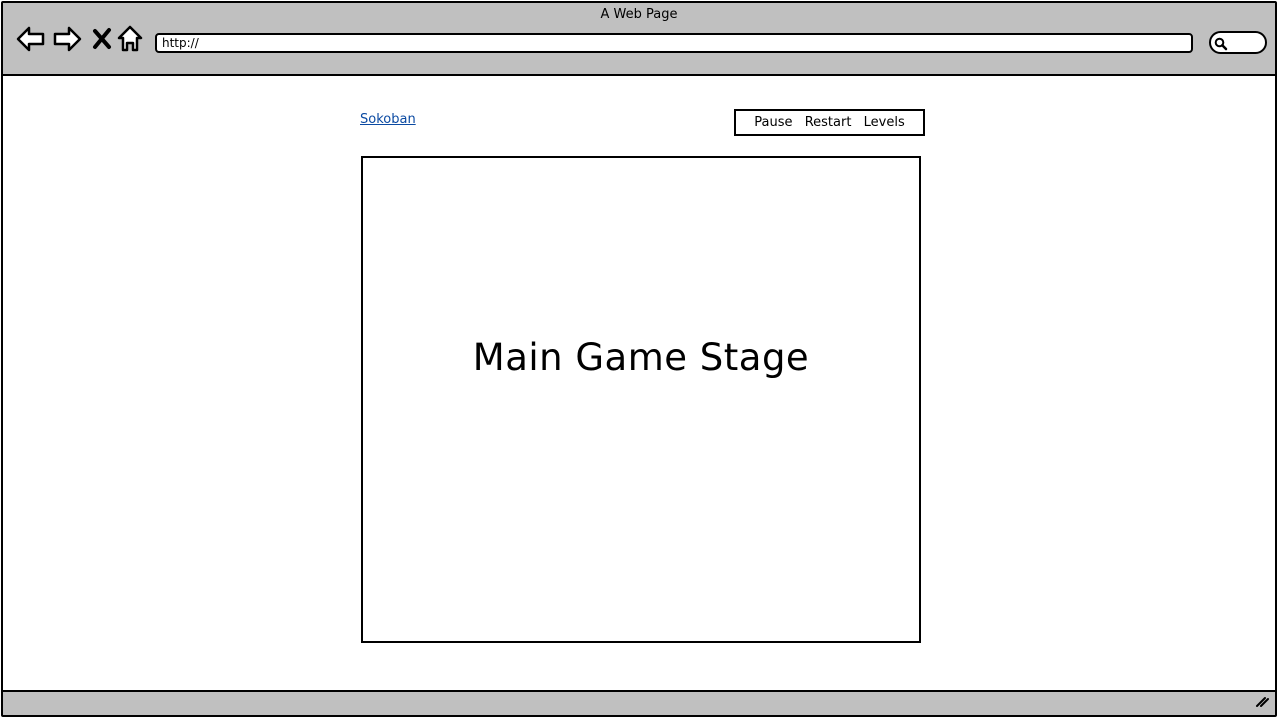 Image resolution: width=1280 pixels, height=720 pixels. What do you see at coordinates (388, 119) in the screenshot?
I see `sokoban-link: Sokoban` at bounding box center [388, 119].